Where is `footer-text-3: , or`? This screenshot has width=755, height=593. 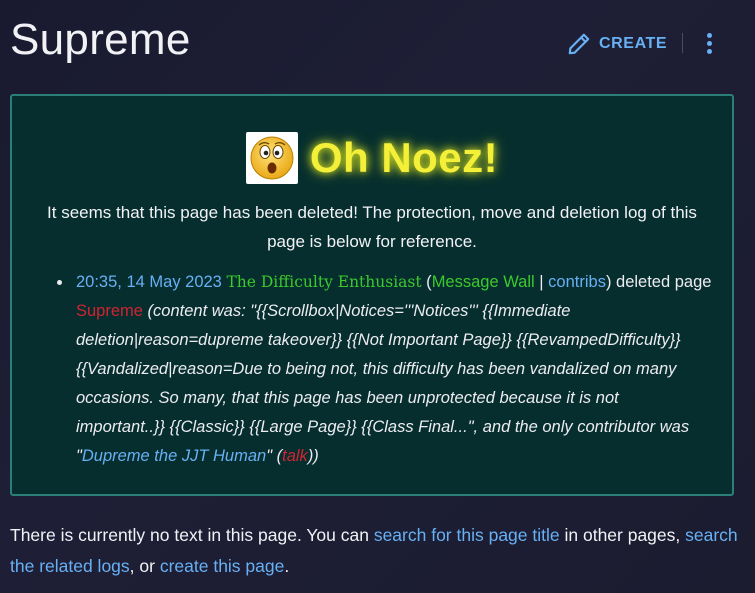
footer-text-3: , or is located at coordinates (144, 566).